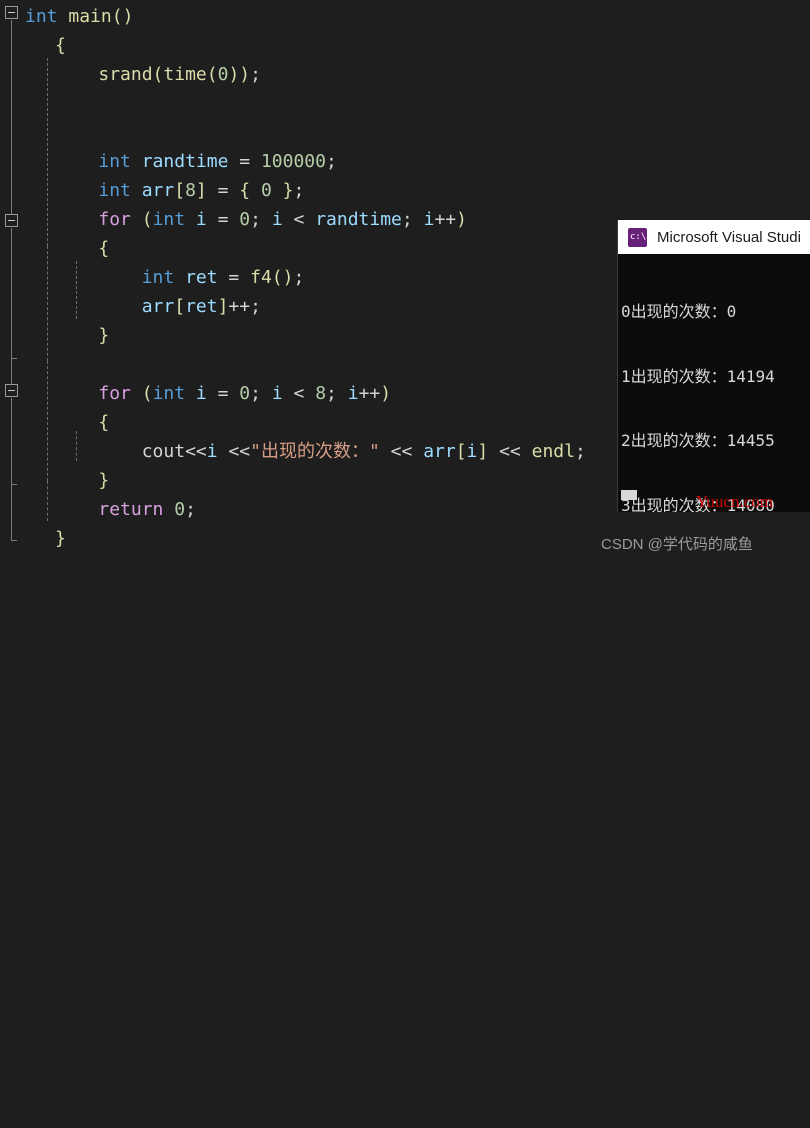 Image resolution: width=810 pixels, height=1128 pixels. I want to click on token-randtime: randtime, so click(185, 161).